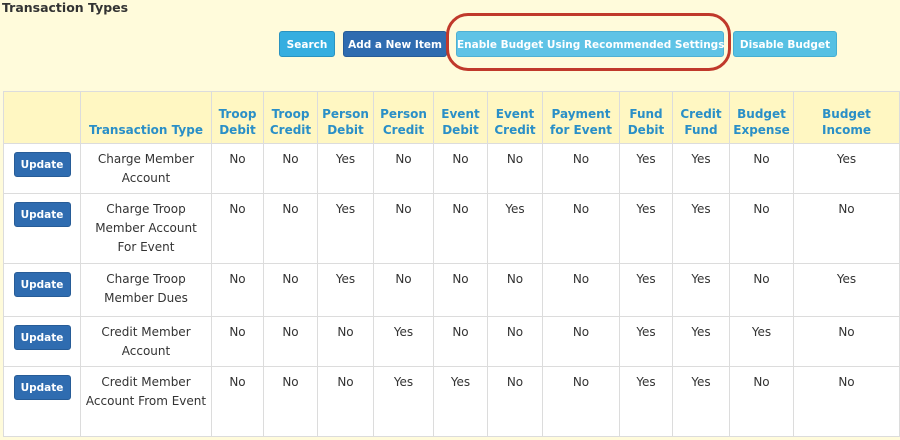  I want to click on column-header-transaction-type: Transaction Type, so click(146, 117).